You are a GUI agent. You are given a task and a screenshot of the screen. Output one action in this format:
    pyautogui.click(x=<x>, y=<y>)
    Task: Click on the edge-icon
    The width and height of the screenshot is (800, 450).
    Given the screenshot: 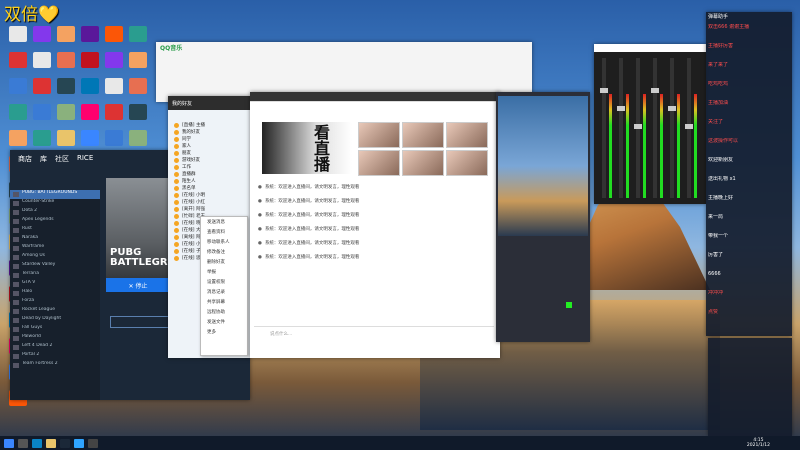 What is the action you would take?
    pyautogui.click(x=37, y=443)
    